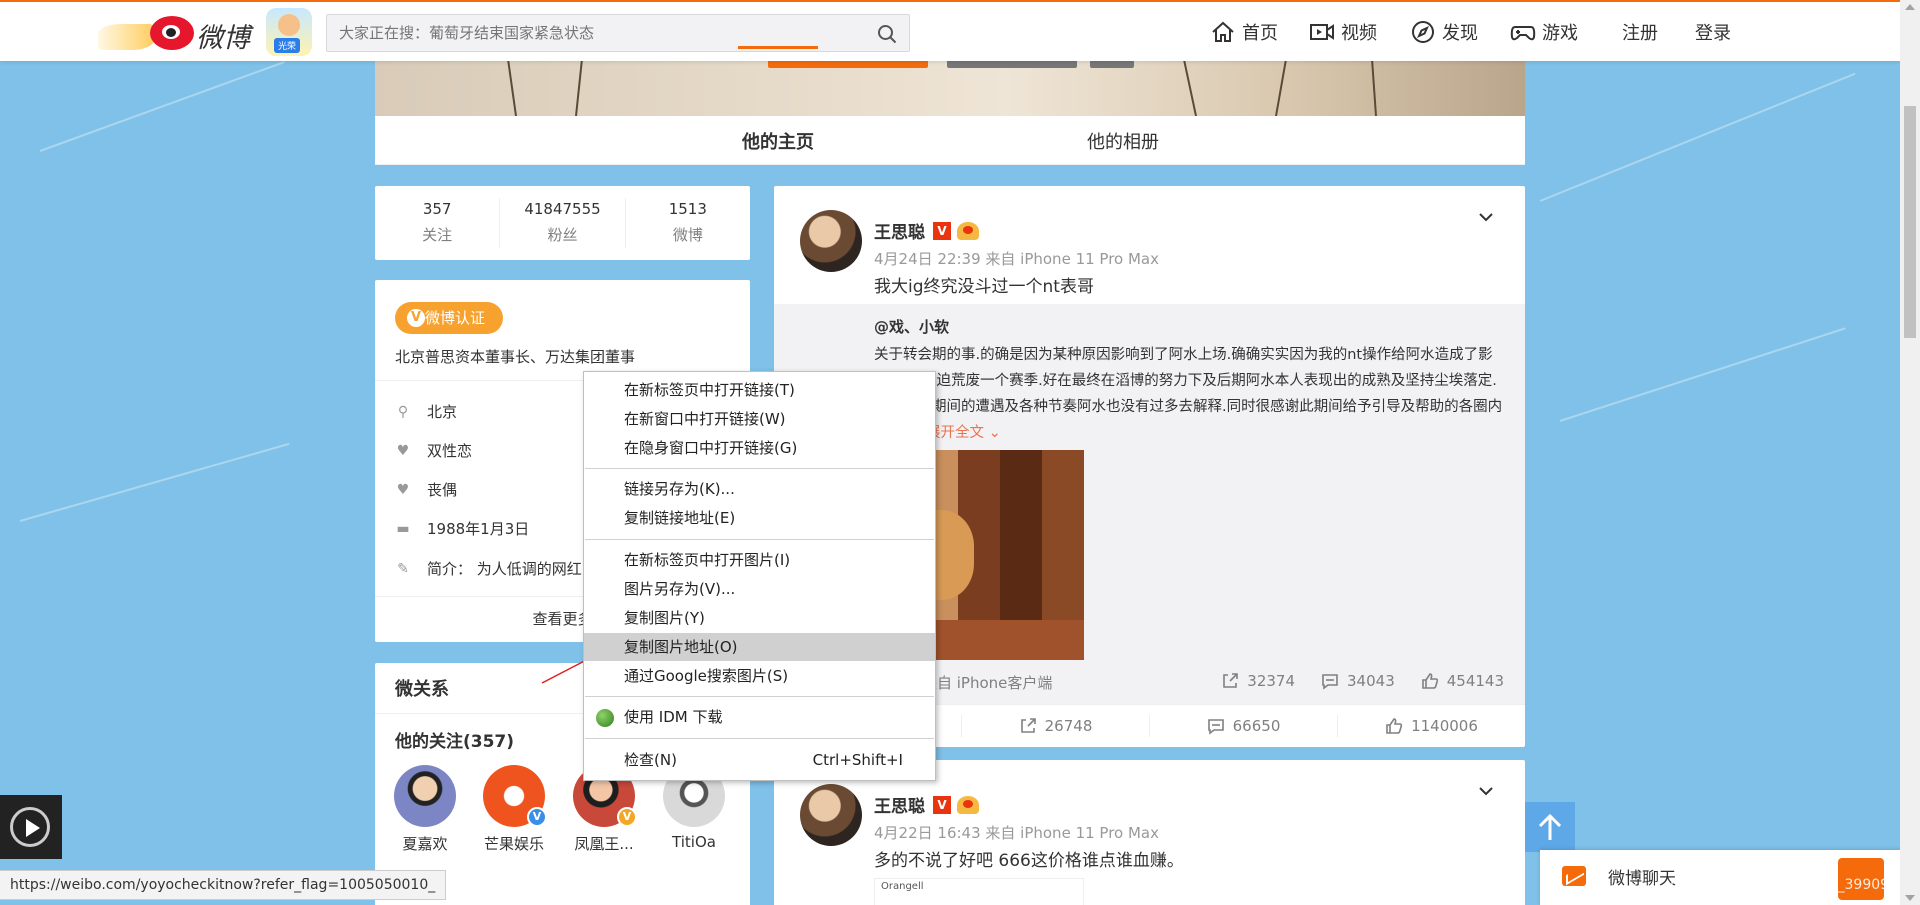 This screenshot has height=905, width=1920. I want to click on menu-item-idm-download: 使用 IDM 下载, so click(759, 717).